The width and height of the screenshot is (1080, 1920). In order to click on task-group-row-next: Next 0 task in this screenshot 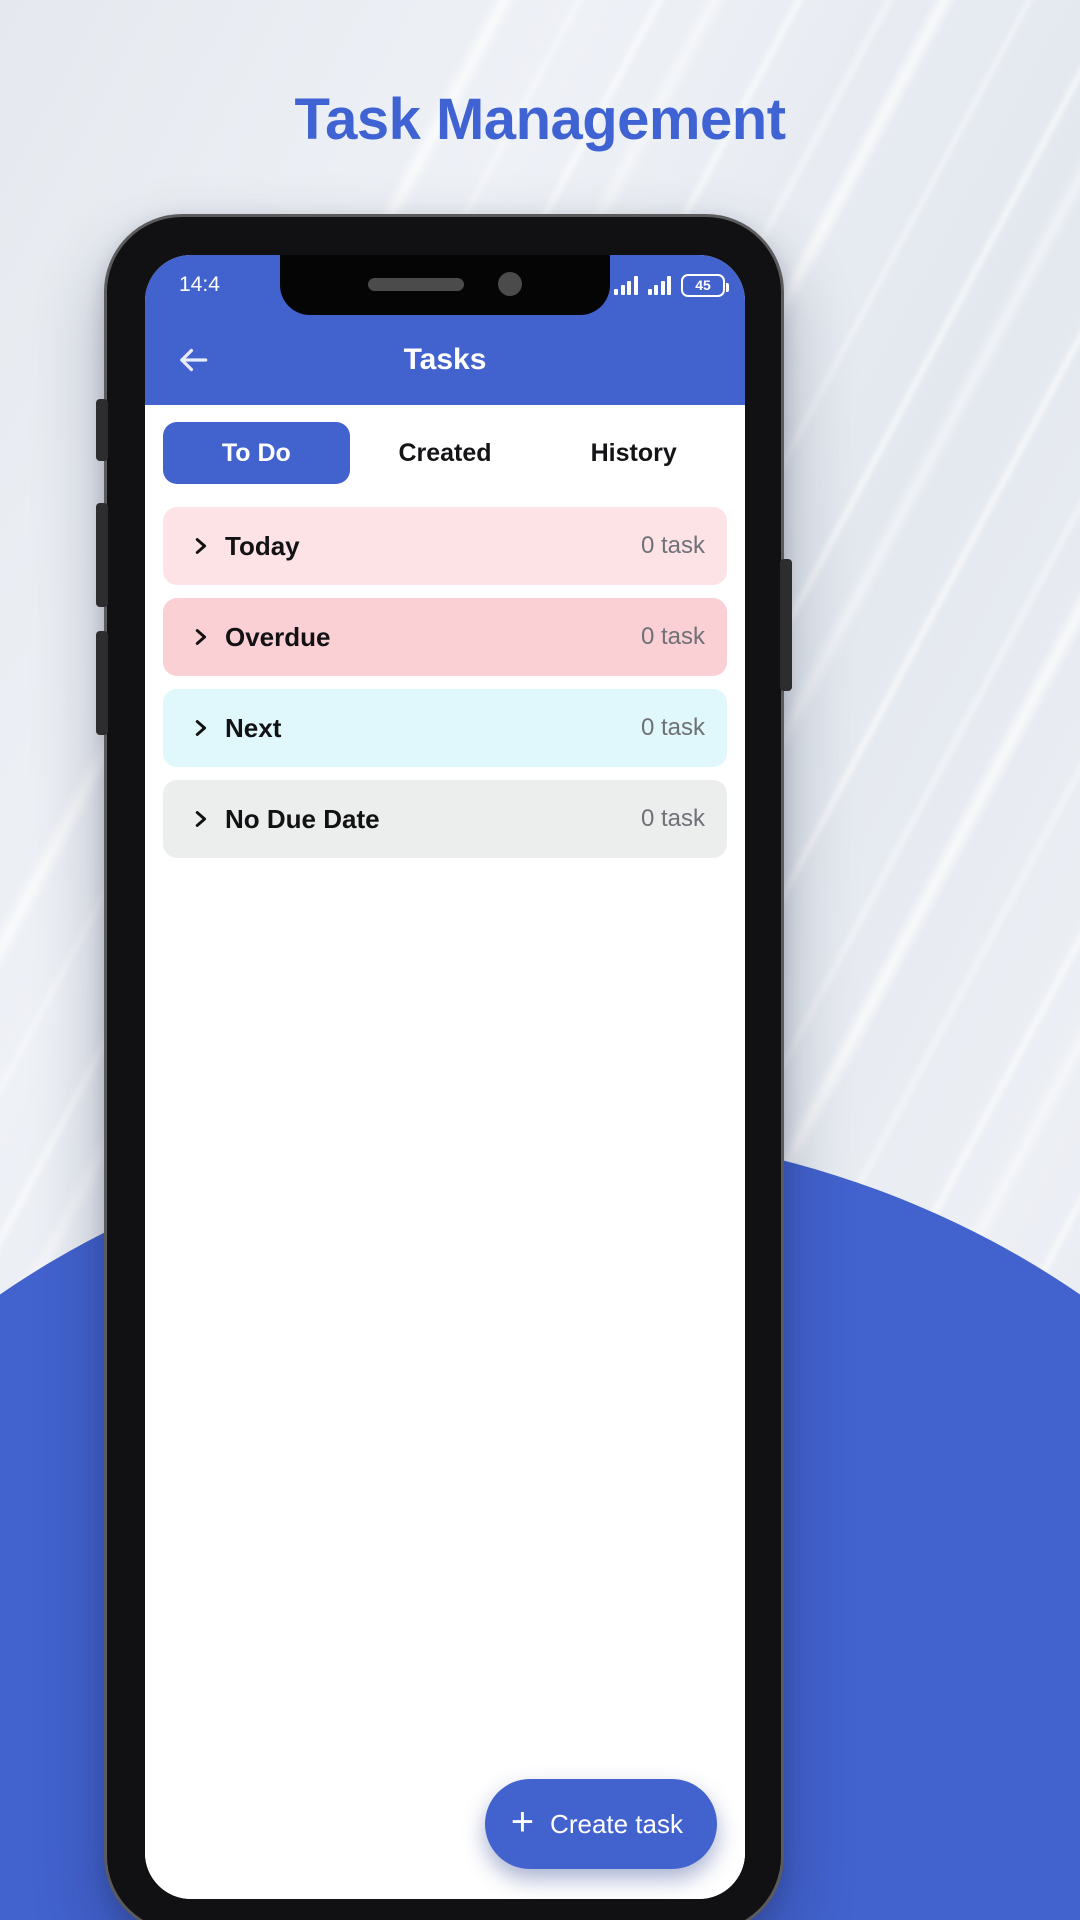, I will do `click(445, 728)`.